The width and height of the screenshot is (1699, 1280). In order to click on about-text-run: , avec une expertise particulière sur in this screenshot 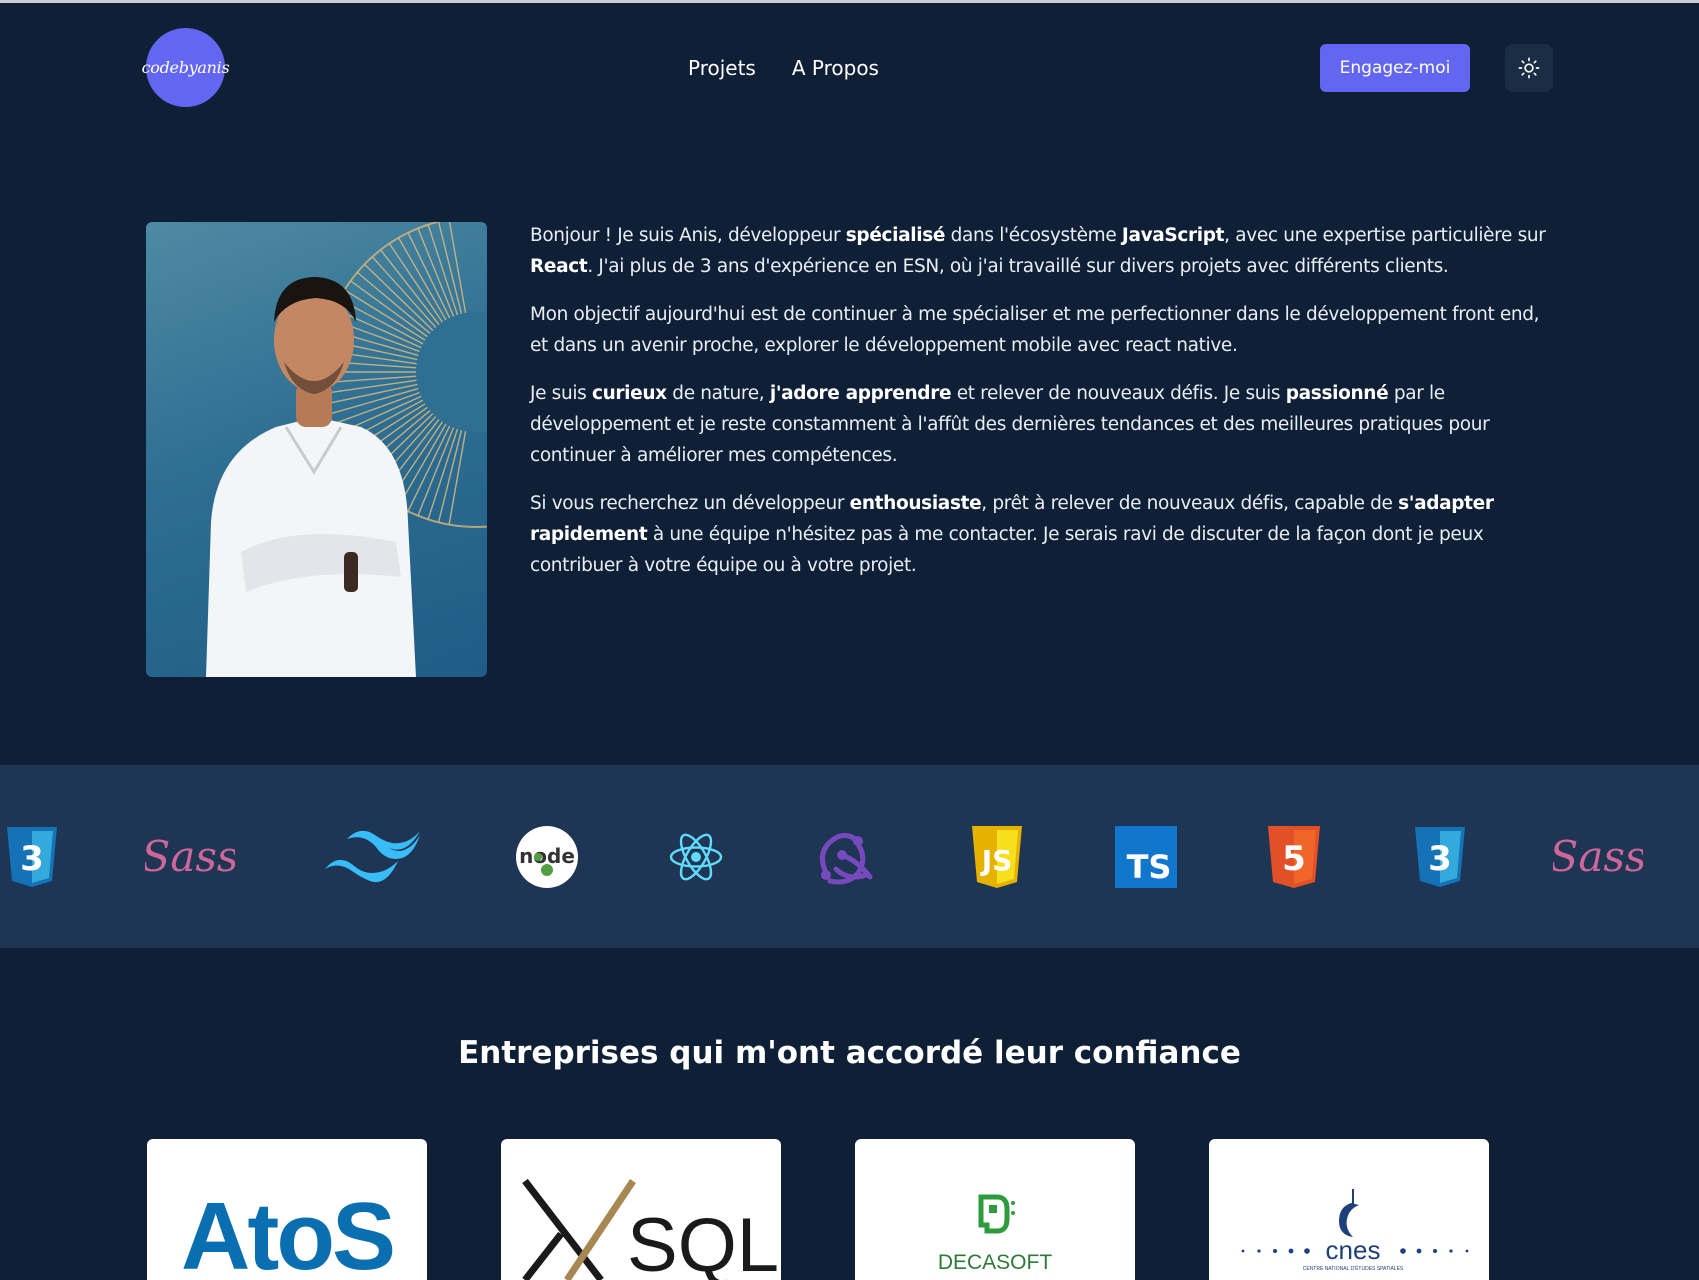, I will do `click(1385, 235)`.